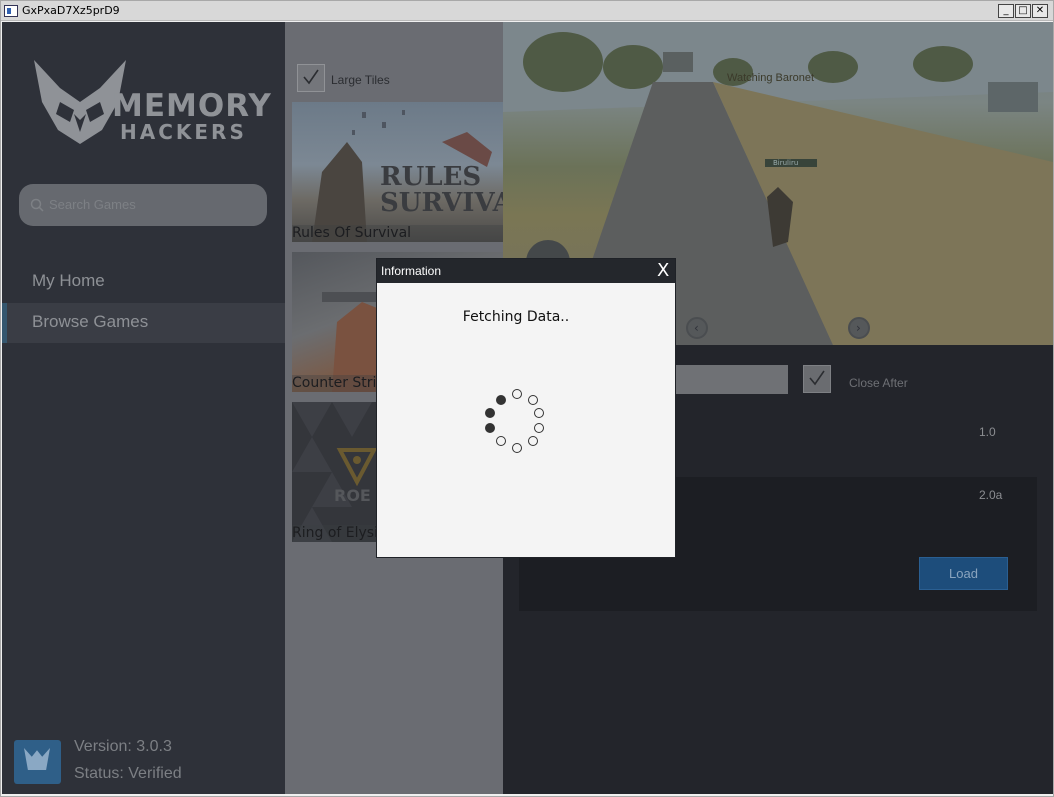 The height and width of the screenshot is (797, 1054). I want to click on nav-browse-games: Browse Games, so click(143, 323).